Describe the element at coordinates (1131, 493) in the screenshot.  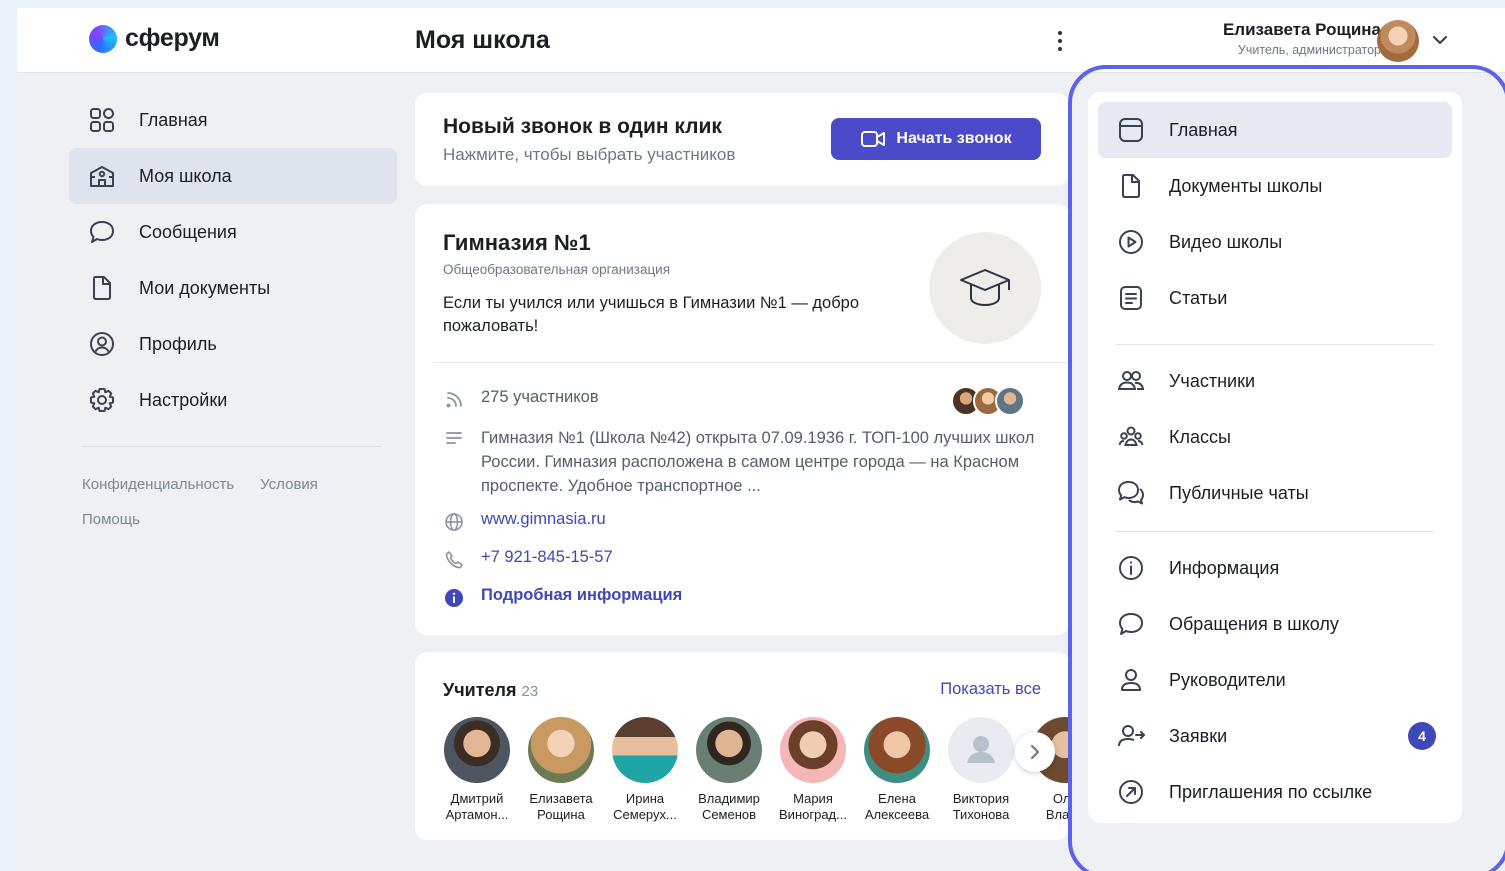
I see `chats-icon` at that location.